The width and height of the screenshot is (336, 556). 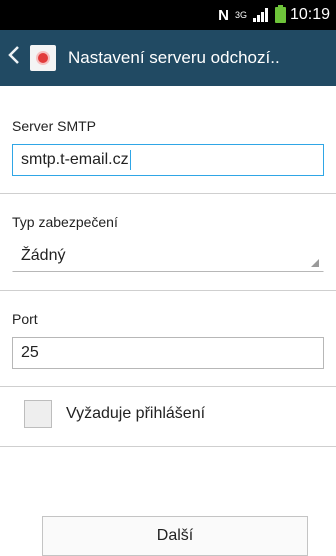 I want to click on nfc-icon: N, so click(x=223, y=15).